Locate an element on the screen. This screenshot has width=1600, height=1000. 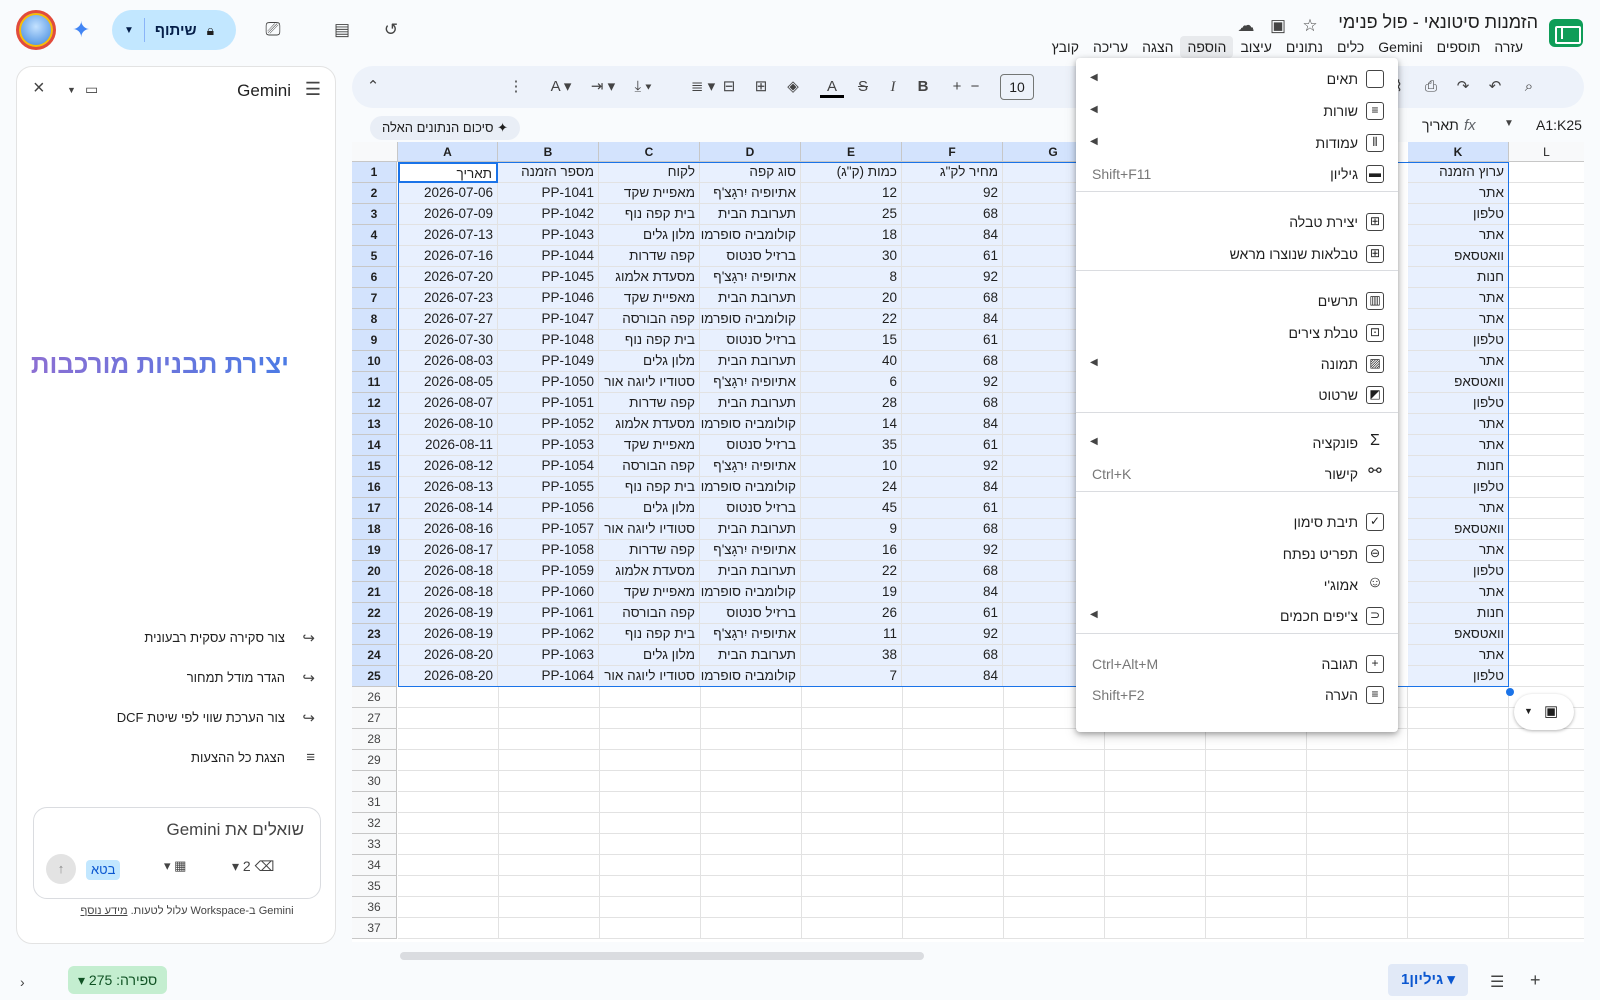
table-cell: מאפיית שקד is located at coordinates (649, 592).